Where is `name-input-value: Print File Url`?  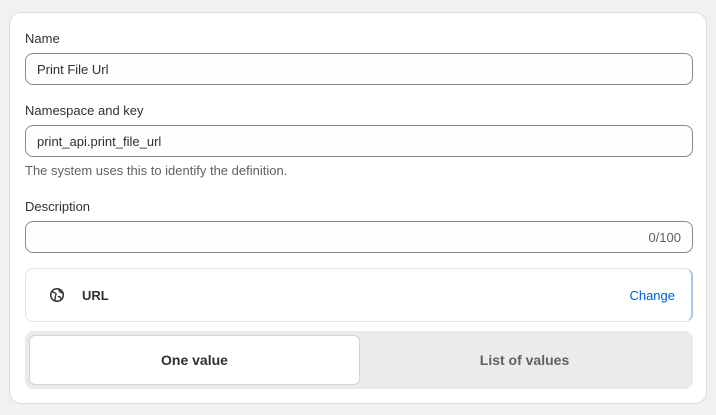 name-input-value: Print File Url is located at coordinates (73, 69).